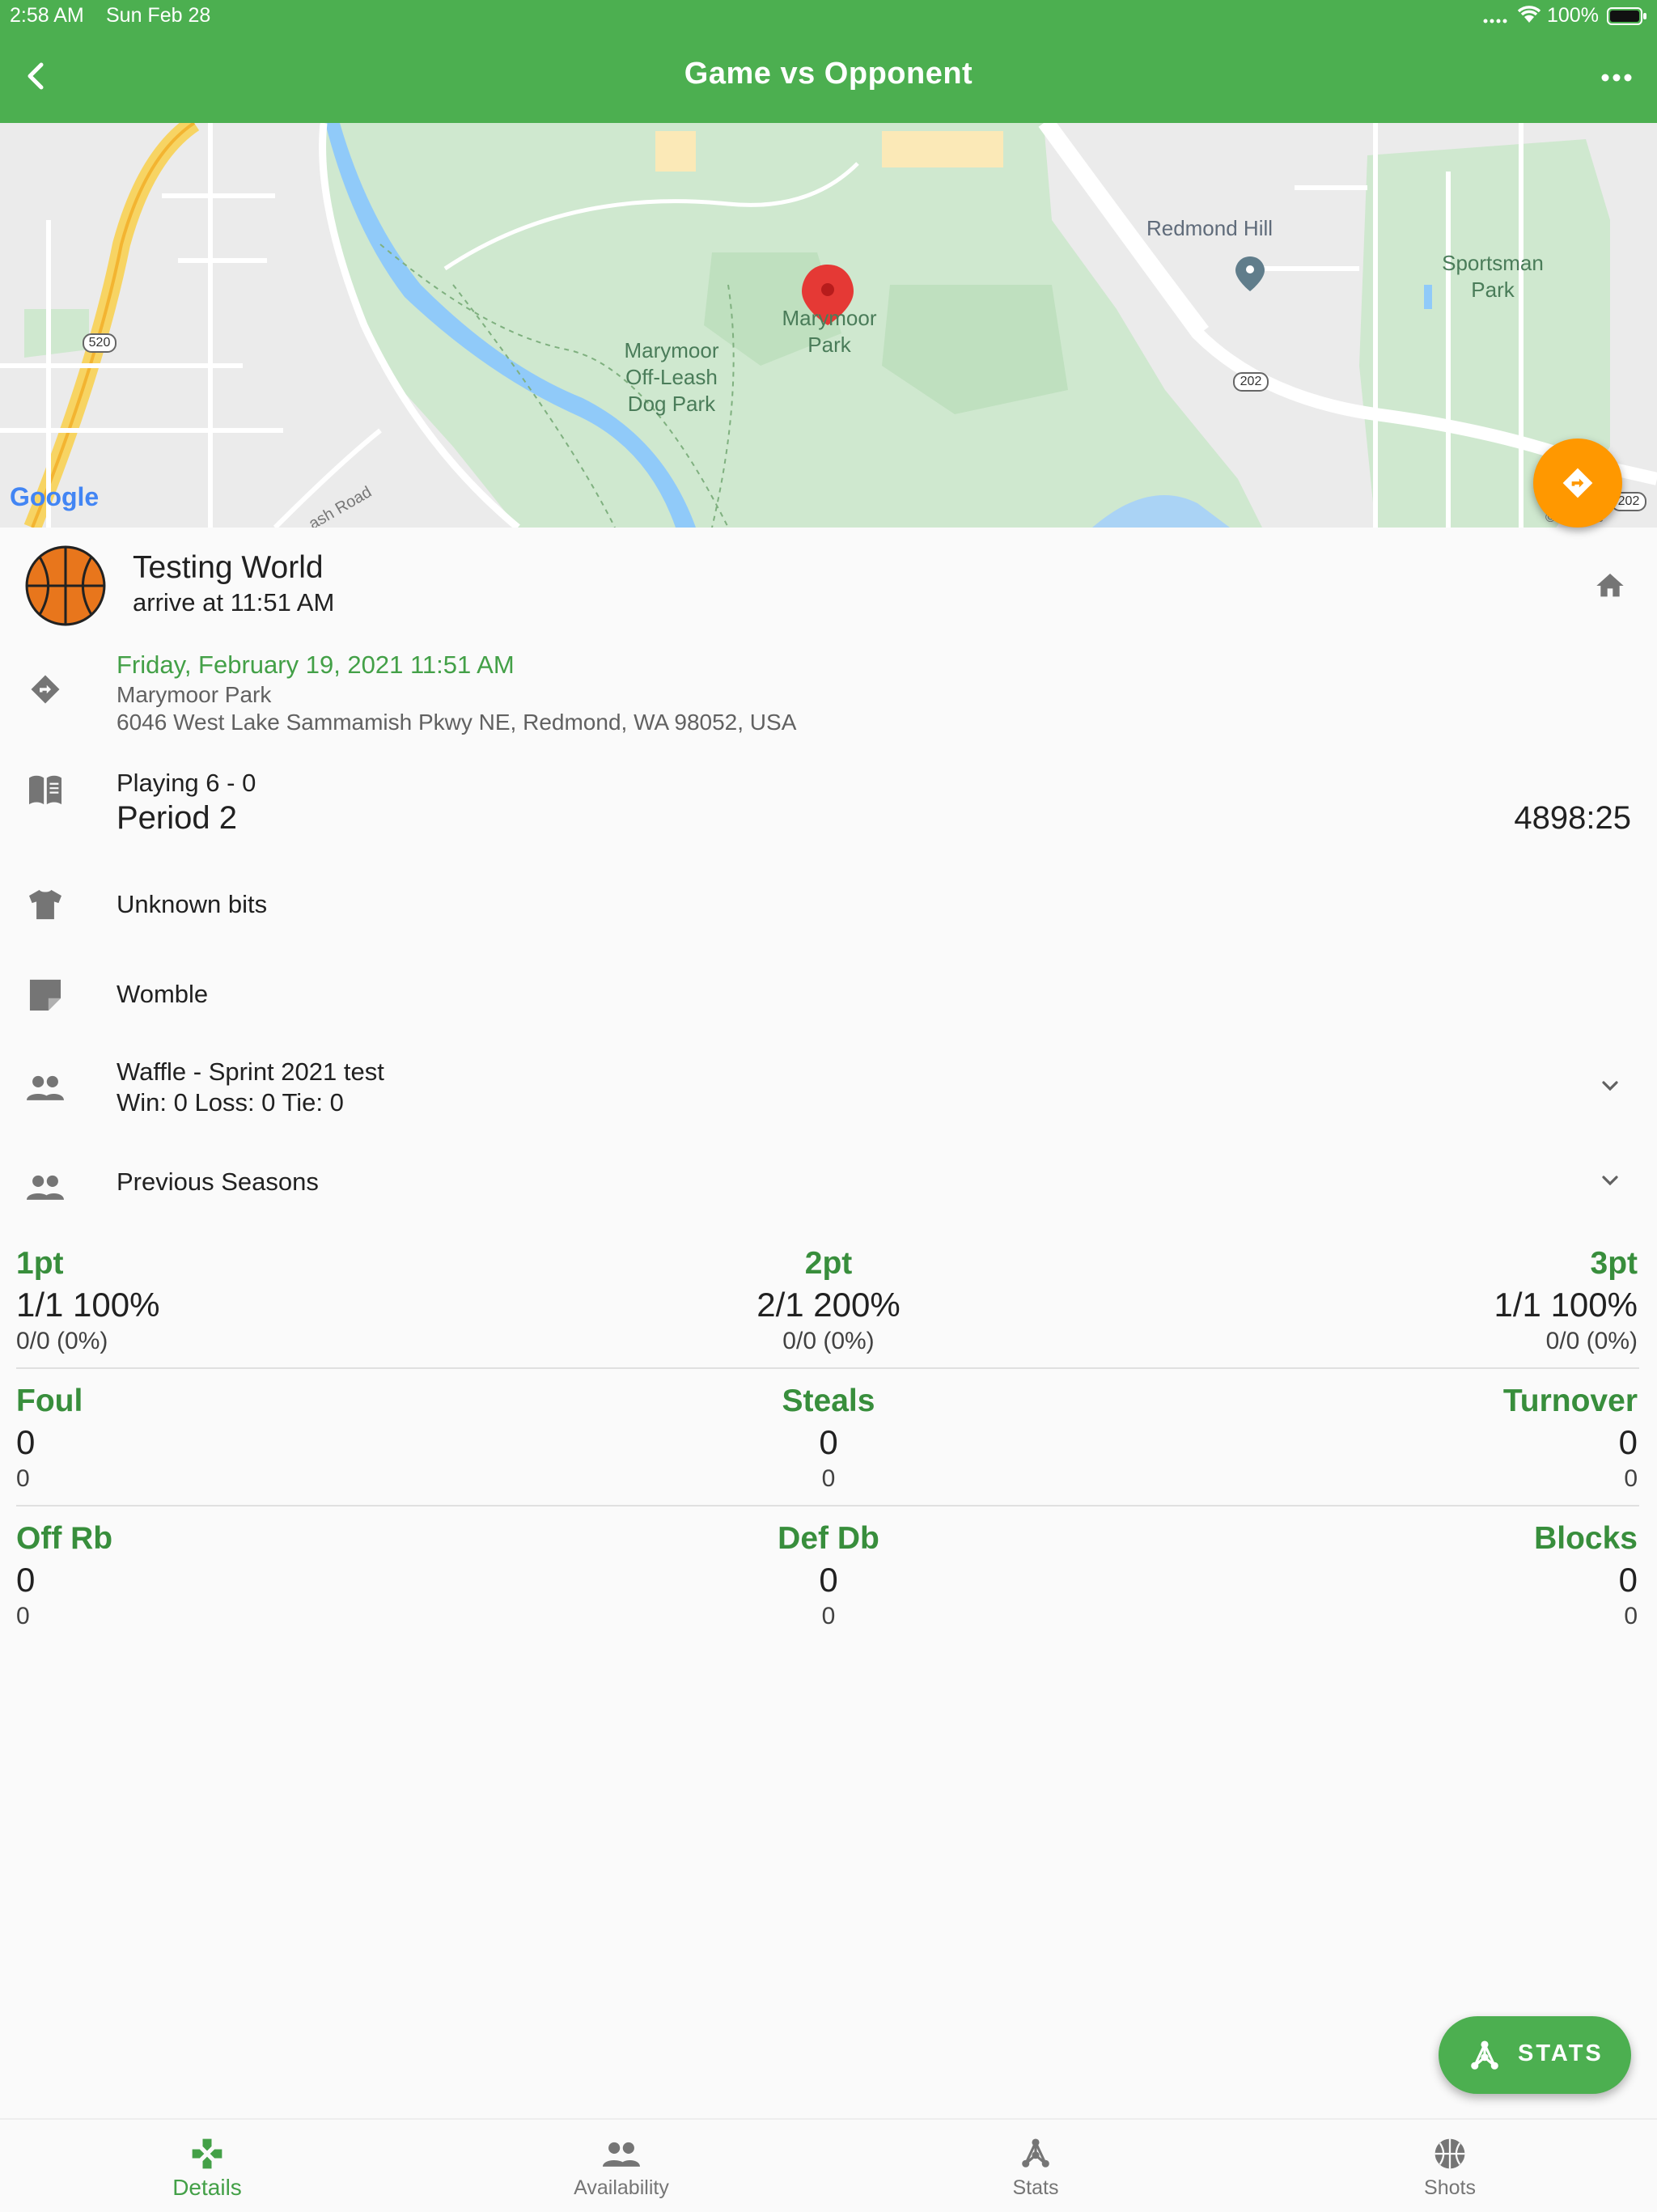 The height and width of the screenshot is (2212, 1657). What do you see at coordinates (62, 1341) in the screenshot?
I see `stat-1pt-sub: 0/0 (0%)` at bounding box center [62, 1341].